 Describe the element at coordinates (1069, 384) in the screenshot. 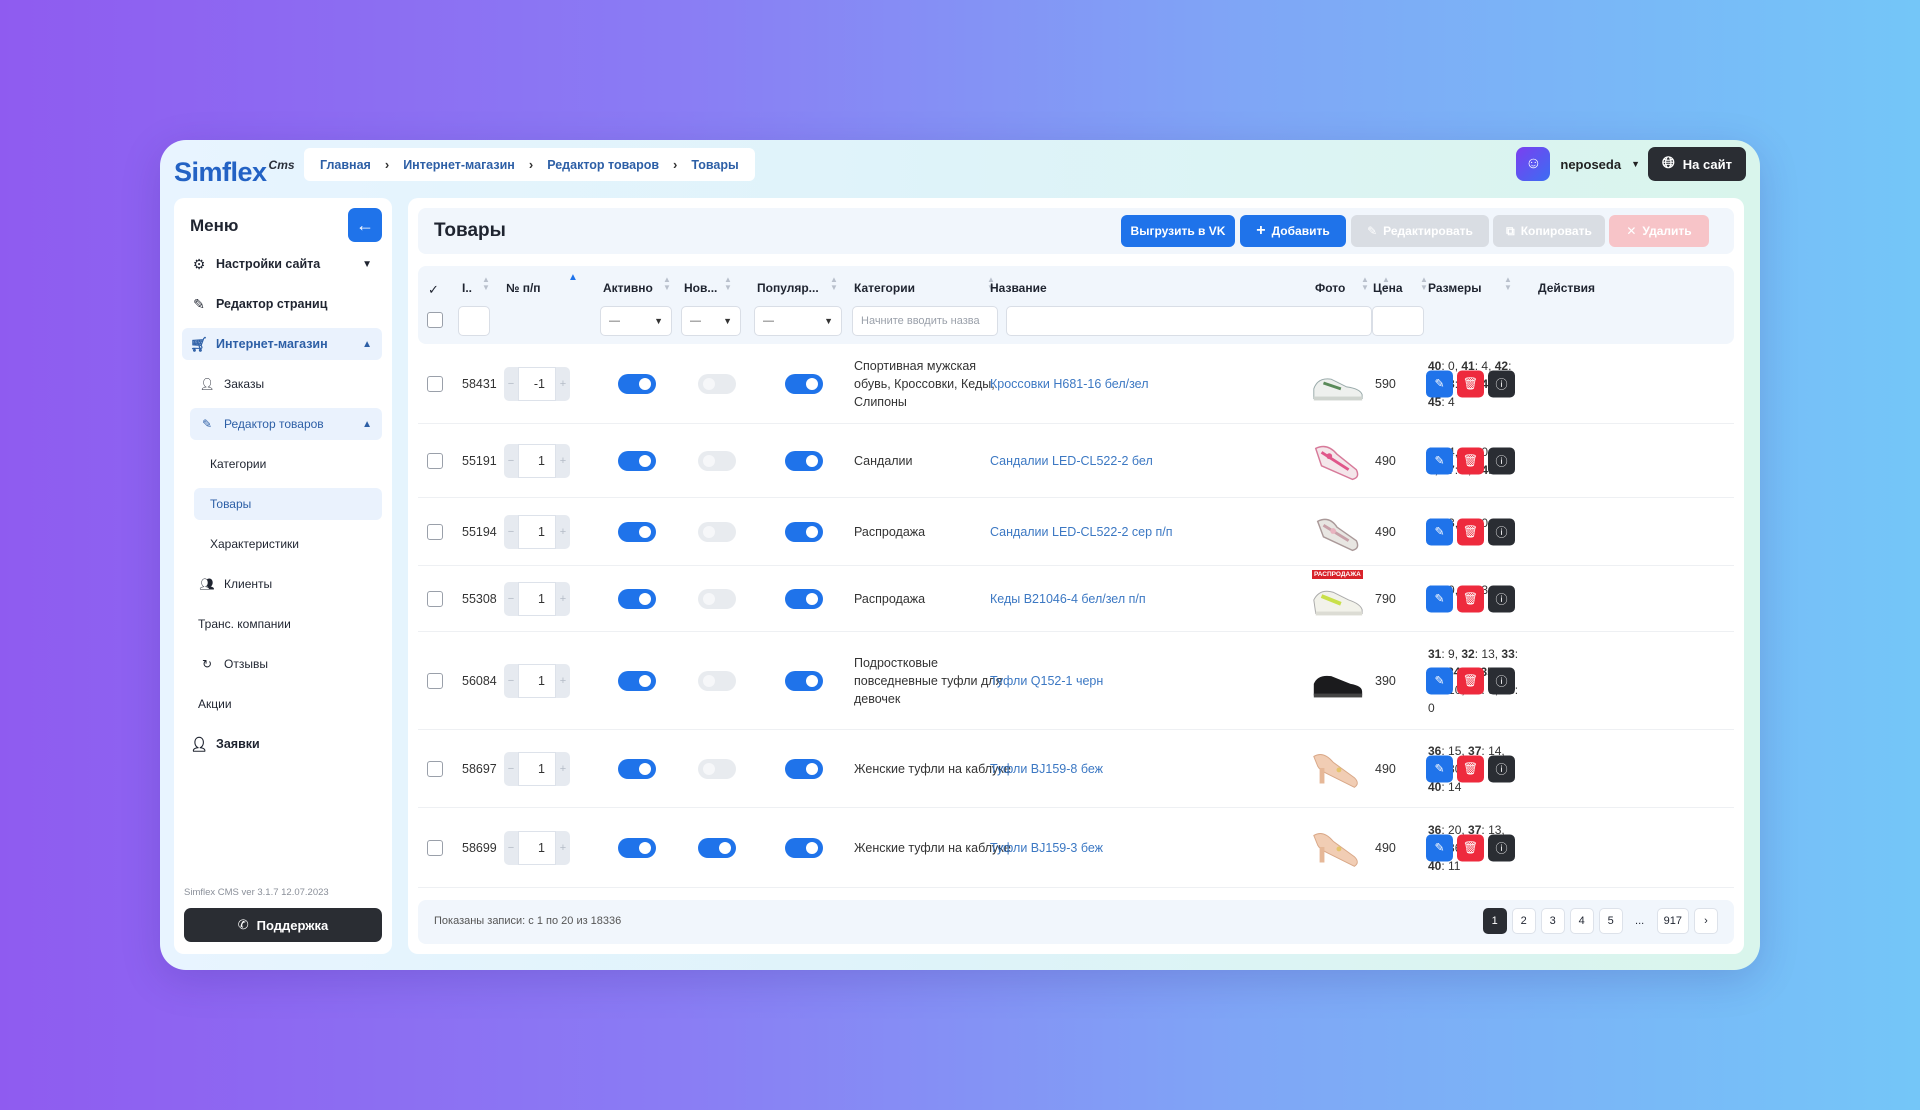

I see `product-name-link: Кроссовки H681-16 бел/зел` at that location.